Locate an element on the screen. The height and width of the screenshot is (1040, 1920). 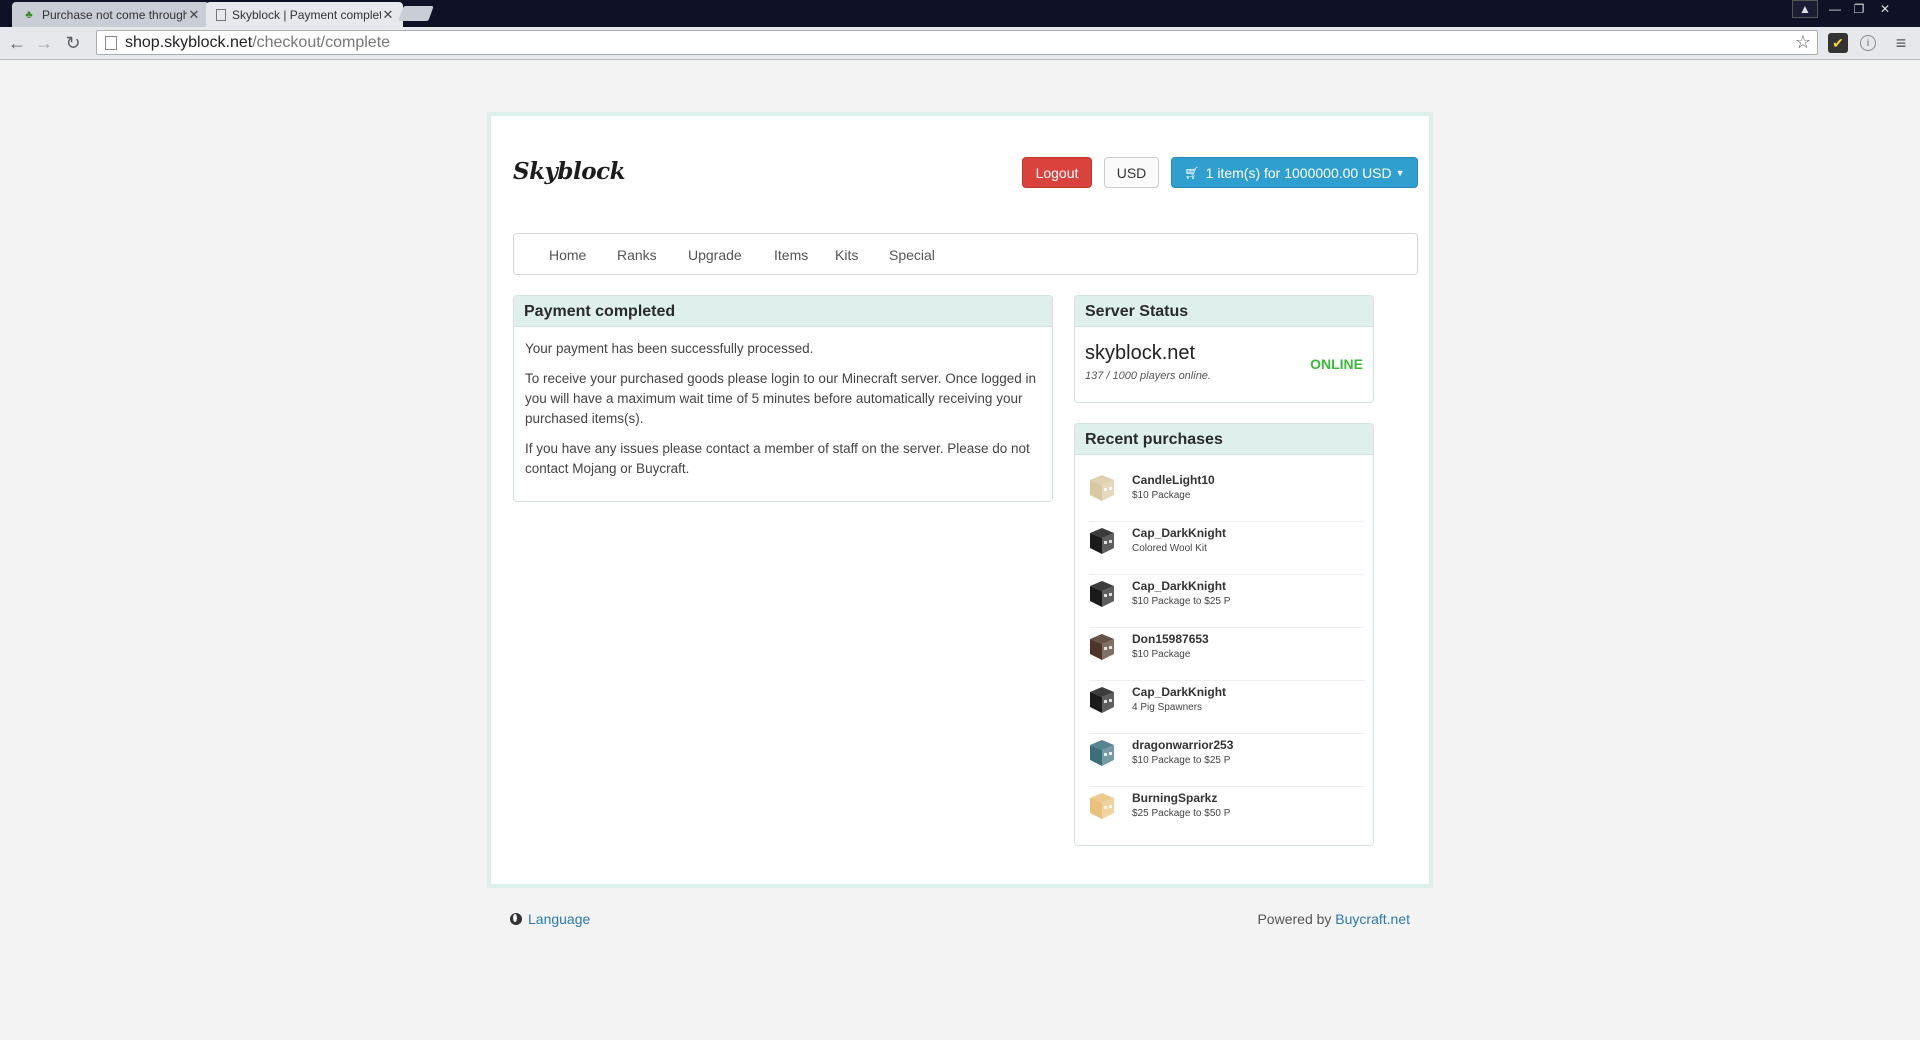
list-item: Cap_DarkKnight Colored Wool Kit is located at coordinates (1227, 548).